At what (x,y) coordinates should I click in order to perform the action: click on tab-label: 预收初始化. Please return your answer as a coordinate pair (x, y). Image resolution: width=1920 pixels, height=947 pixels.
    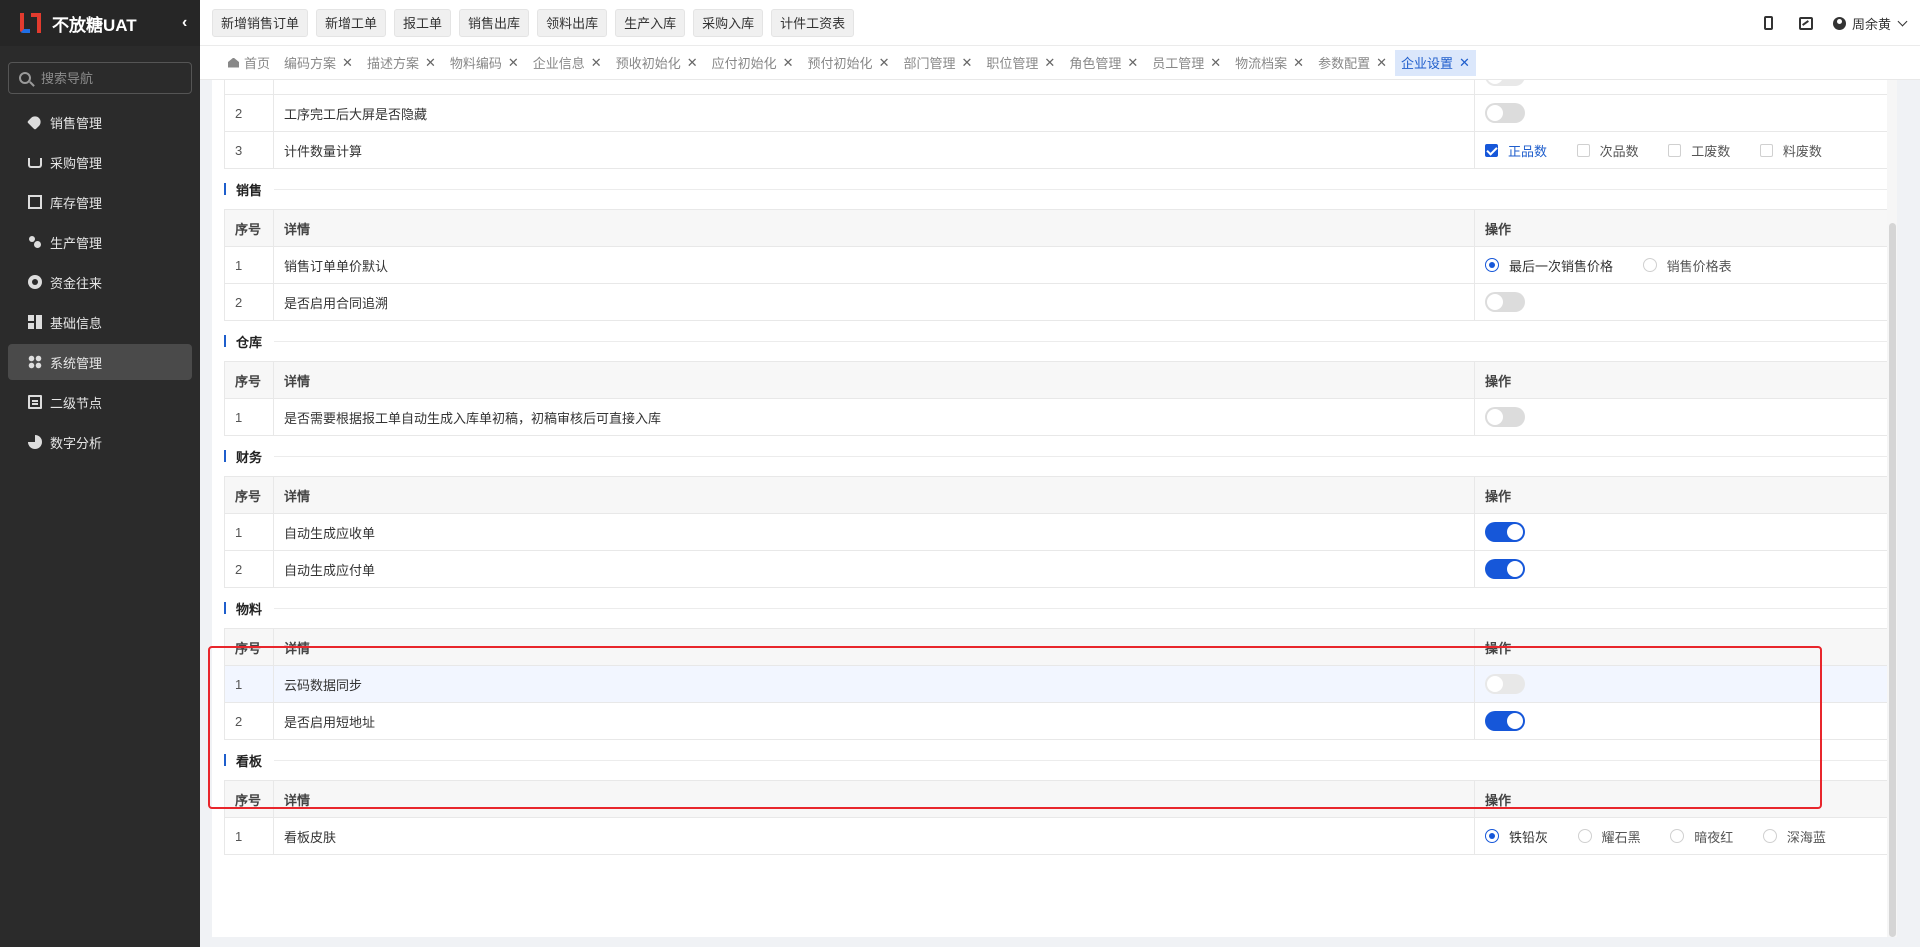
    Looking at the image, I should click on (648, 63).